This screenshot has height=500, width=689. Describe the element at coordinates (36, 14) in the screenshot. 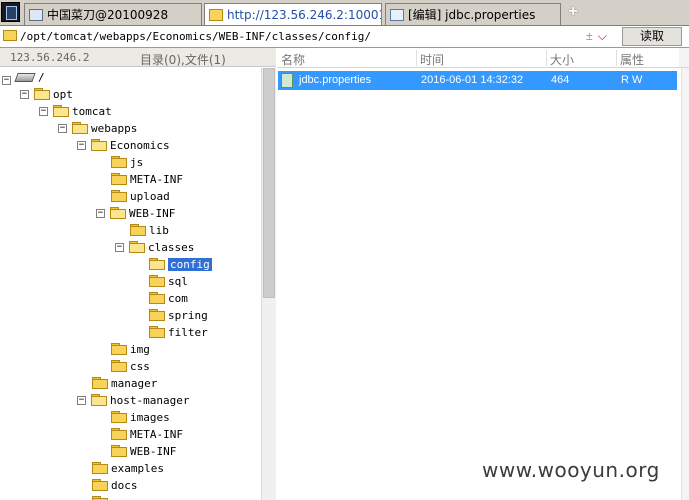

I see `page-icon` at that location.